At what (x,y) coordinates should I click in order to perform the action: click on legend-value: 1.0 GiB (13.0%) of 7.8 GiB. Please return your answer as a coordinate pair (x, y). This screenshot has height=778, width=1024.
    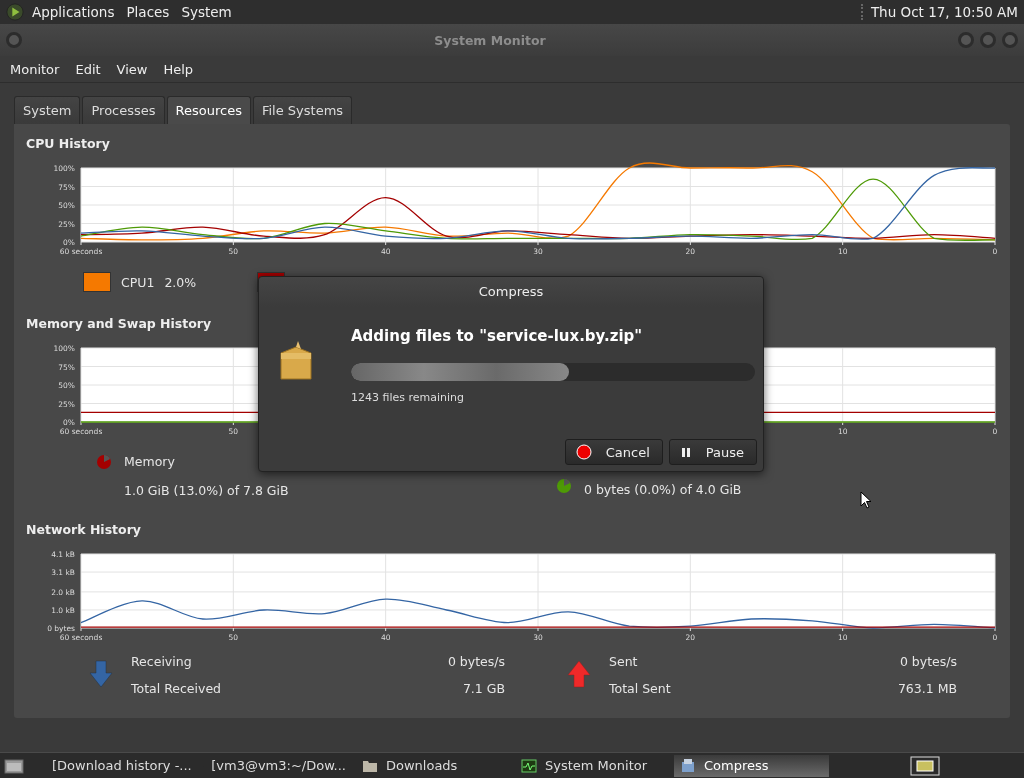
    Looking at the image, I should click on (206, 490).